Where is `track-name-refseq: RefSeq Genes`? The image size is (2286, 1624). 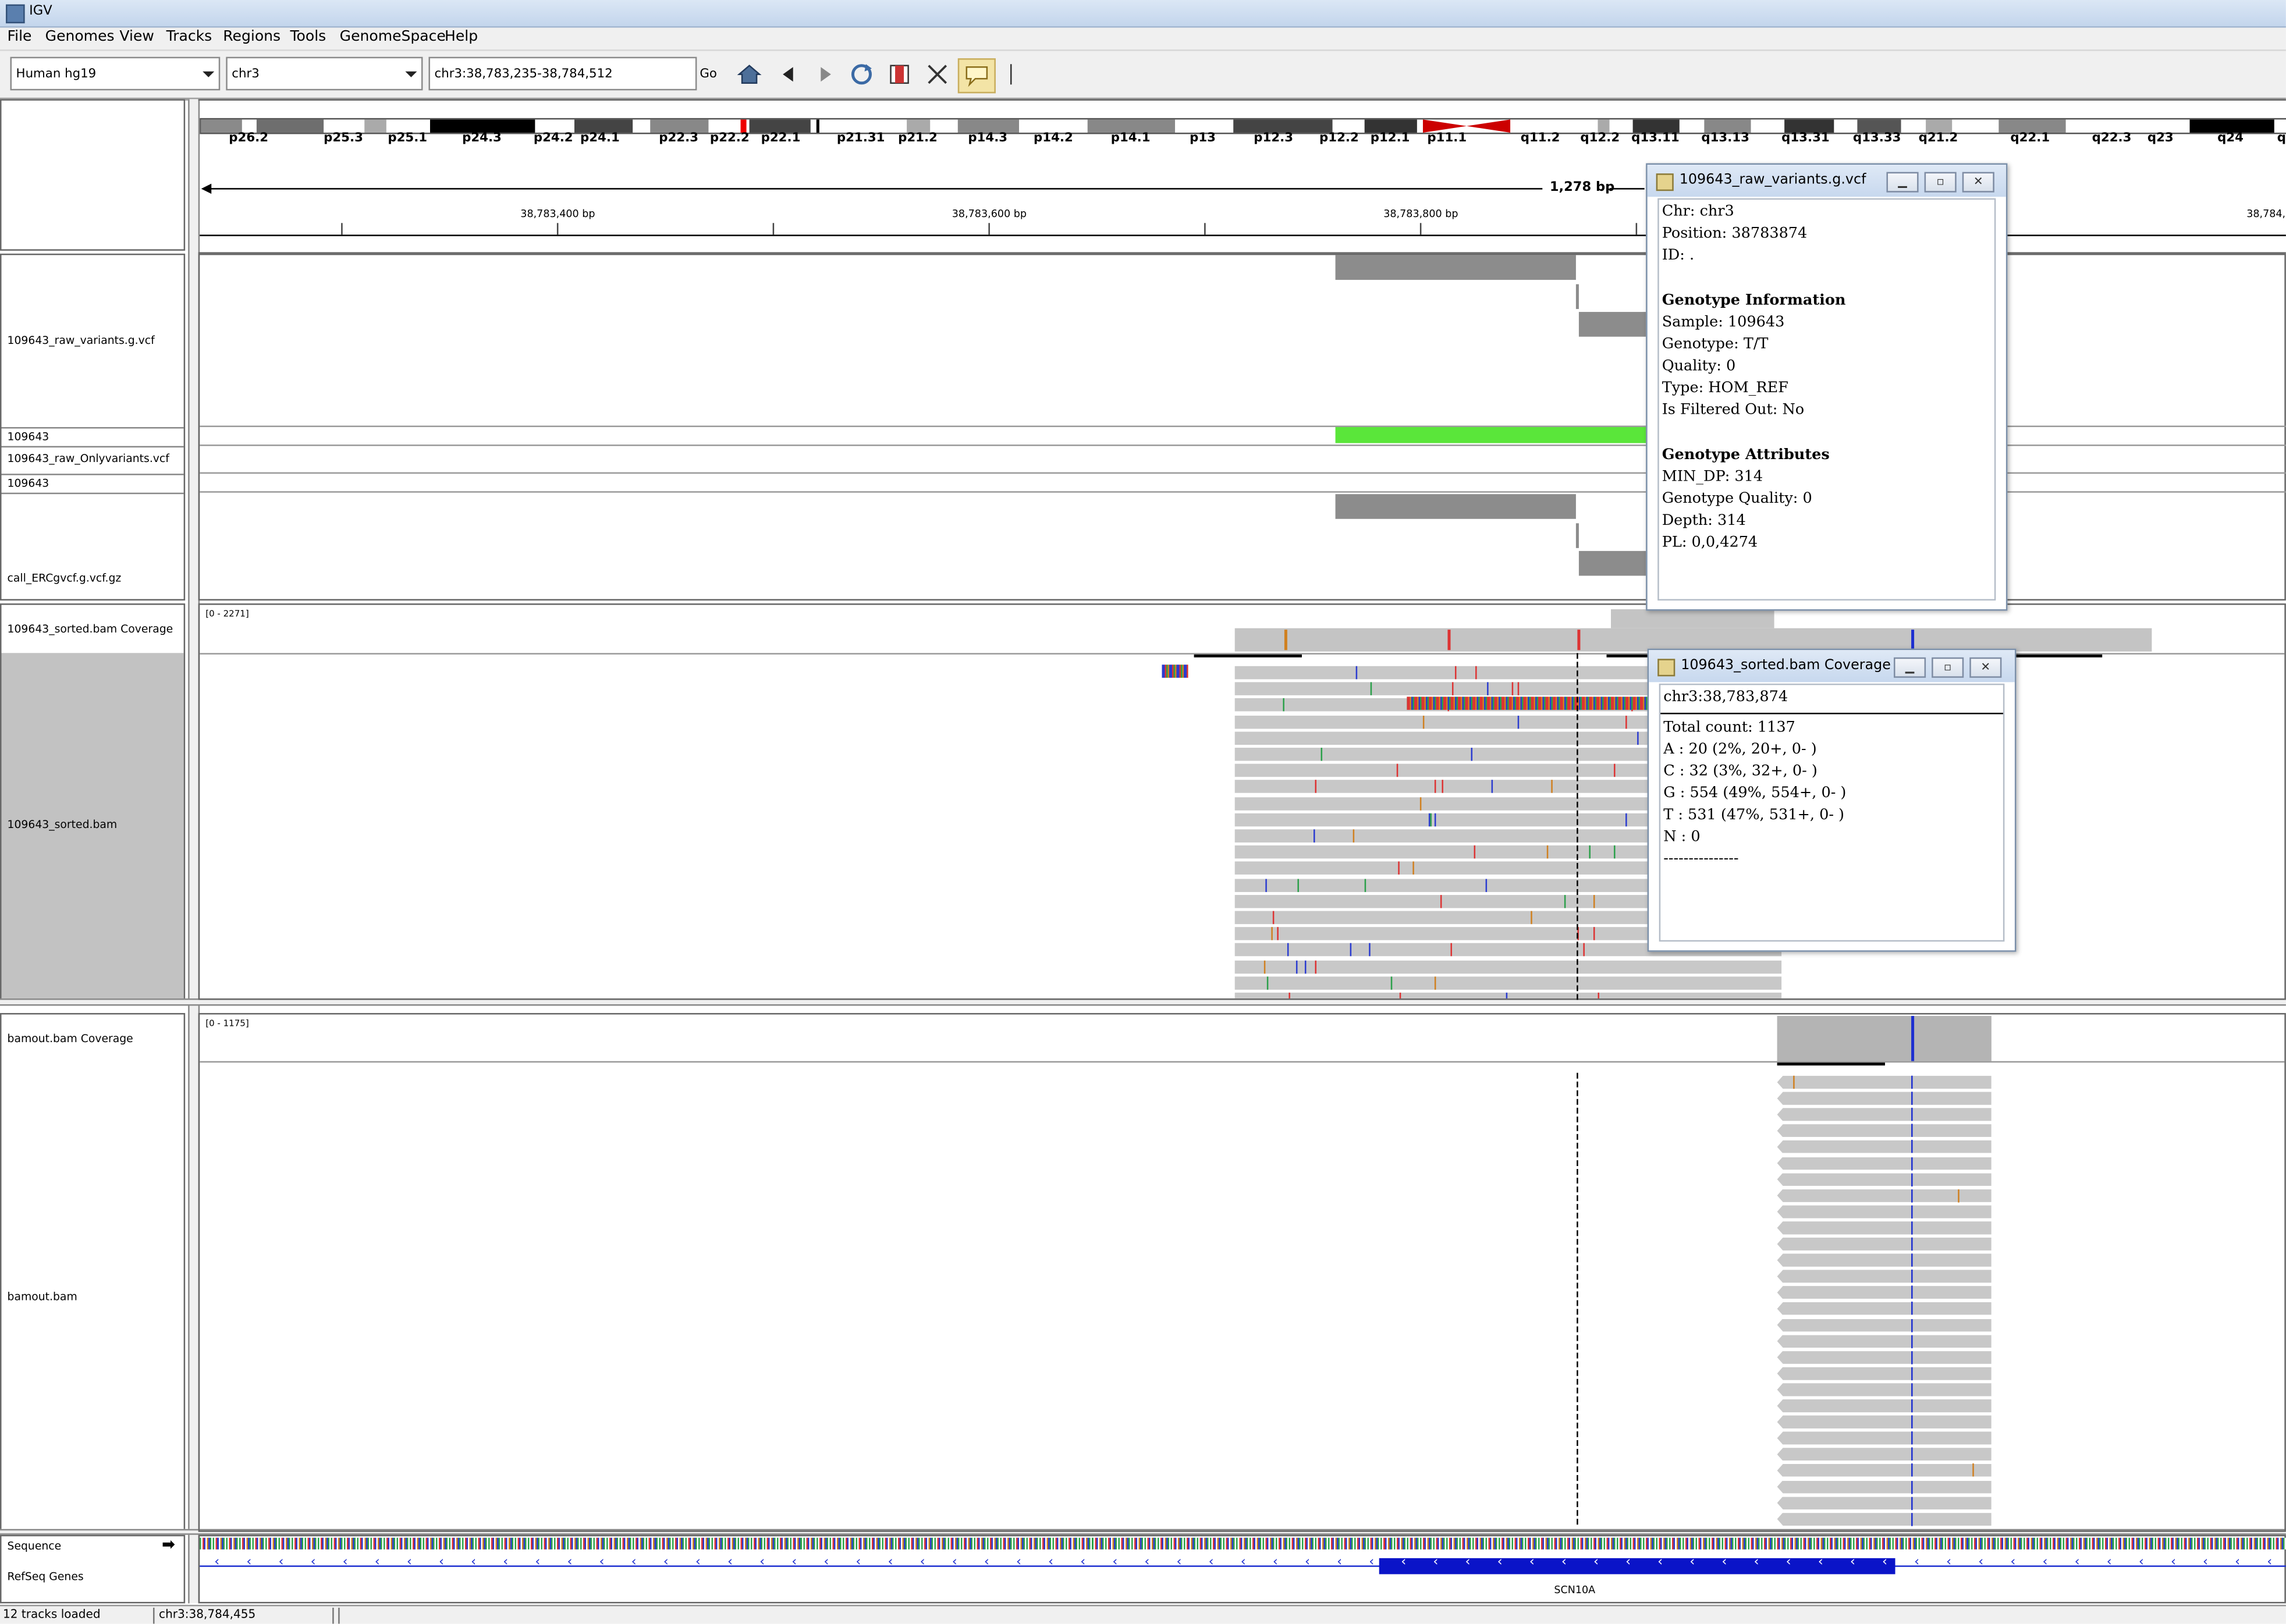 track-name-refseq: RefSeq Genes is located at coordinates (46, 1576).